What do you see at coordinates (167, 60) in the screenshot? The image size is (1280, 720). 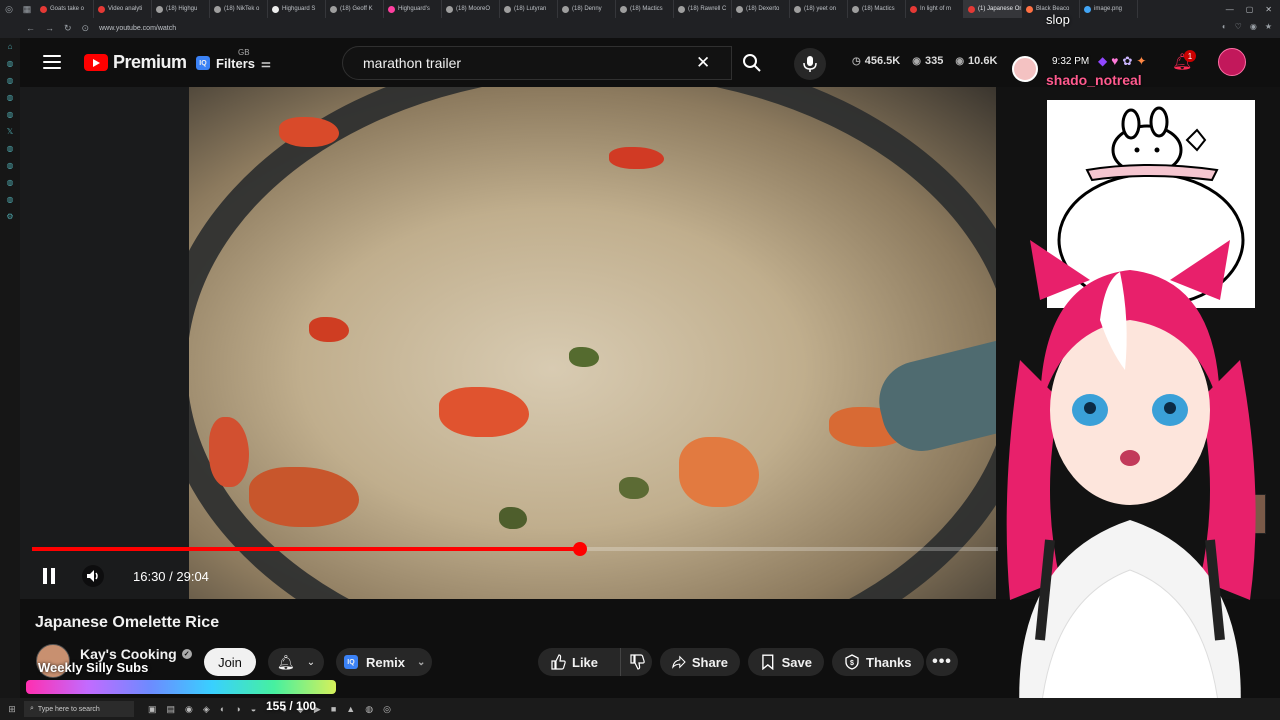 I see `youtube-premium-logo: Premium GB` at bounding box center [167, 60].